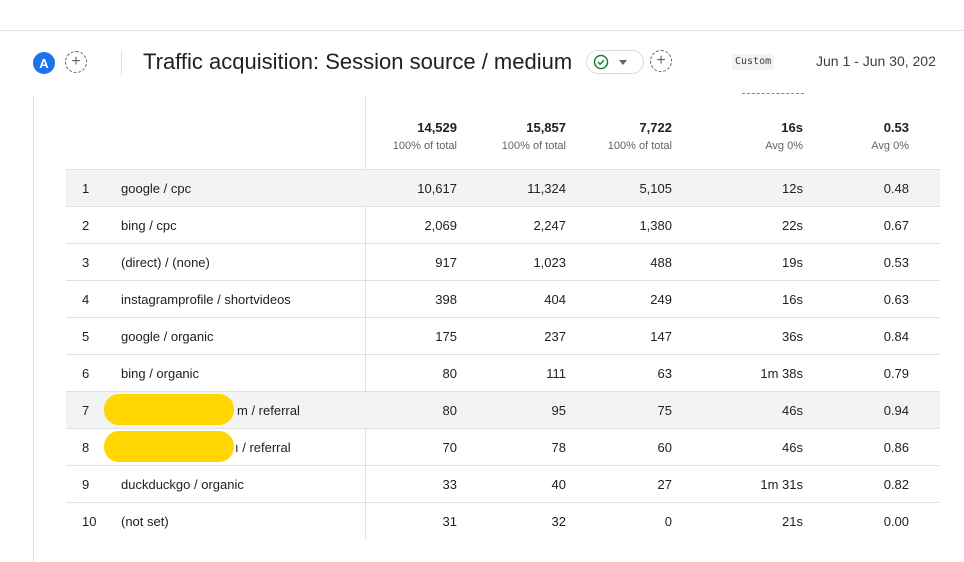 The height and width of the screenshot is (562, 964). Describe the element at coordinates (601, 62) in the screenshot. I see `check-circle-icon` at that location.